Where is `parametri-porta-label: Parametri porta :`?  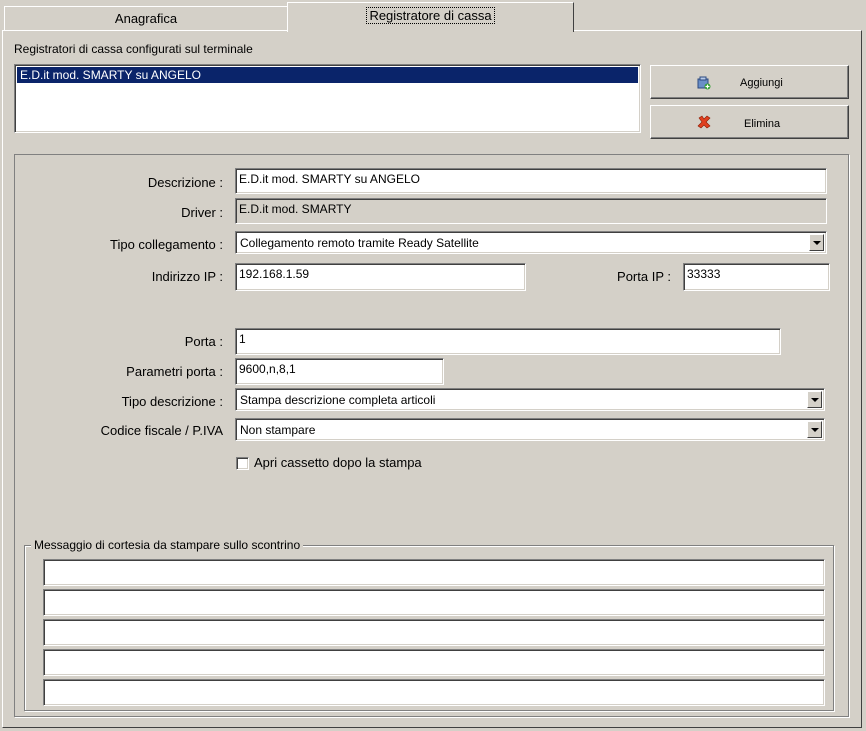
parametri-porta-label: Parametri porta : is located at coordinates (174, 371).